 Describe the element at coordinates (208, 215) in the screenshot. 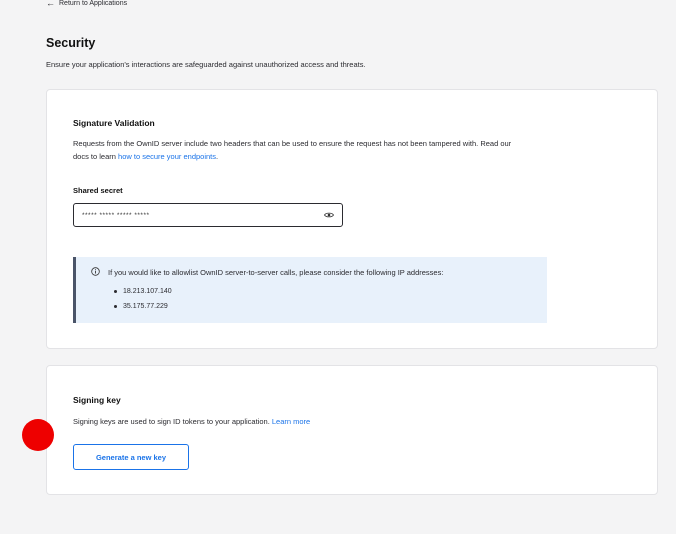

I see `shared-secret-field: ***** ***** ***** *****` at that location.